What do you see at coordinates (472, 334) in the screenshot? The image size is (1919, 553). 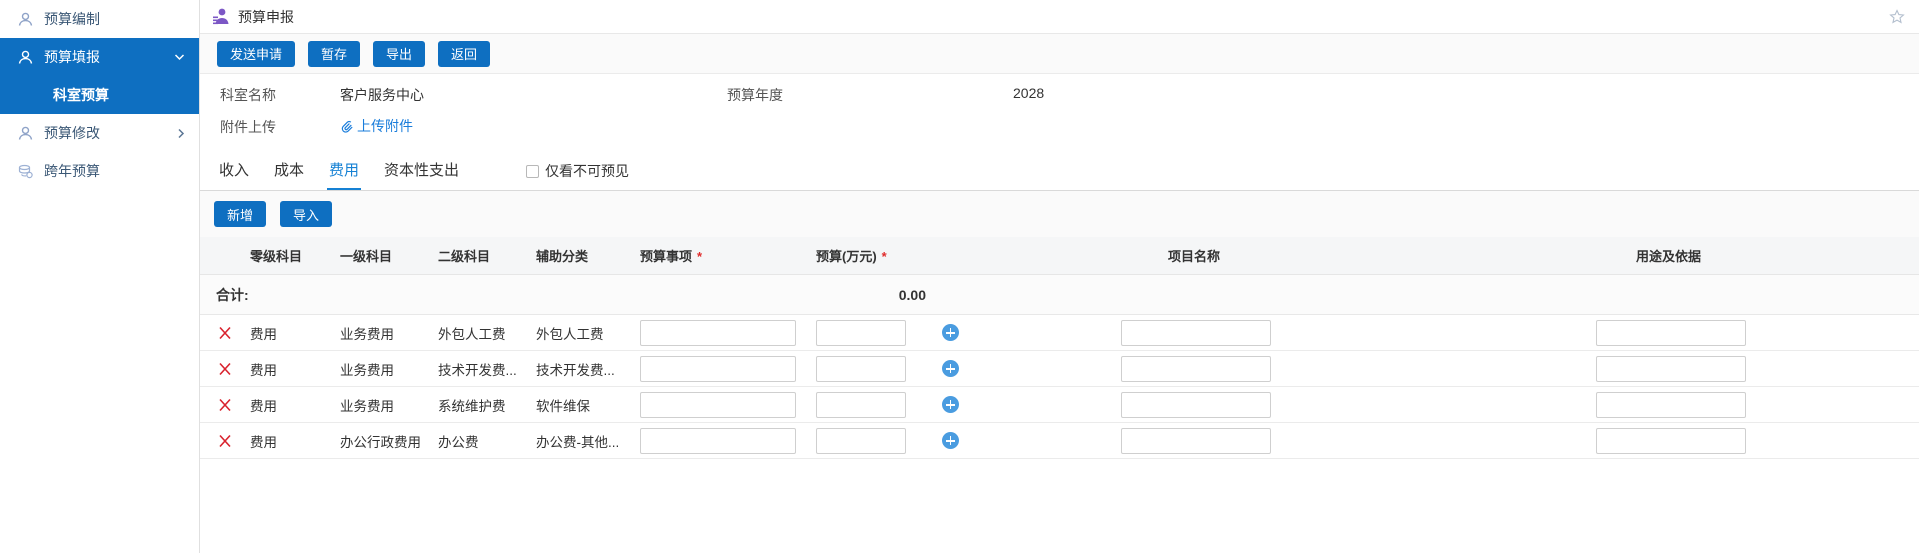 I see `cell-level2: 外包人工费` at bounding box center [472, 334].